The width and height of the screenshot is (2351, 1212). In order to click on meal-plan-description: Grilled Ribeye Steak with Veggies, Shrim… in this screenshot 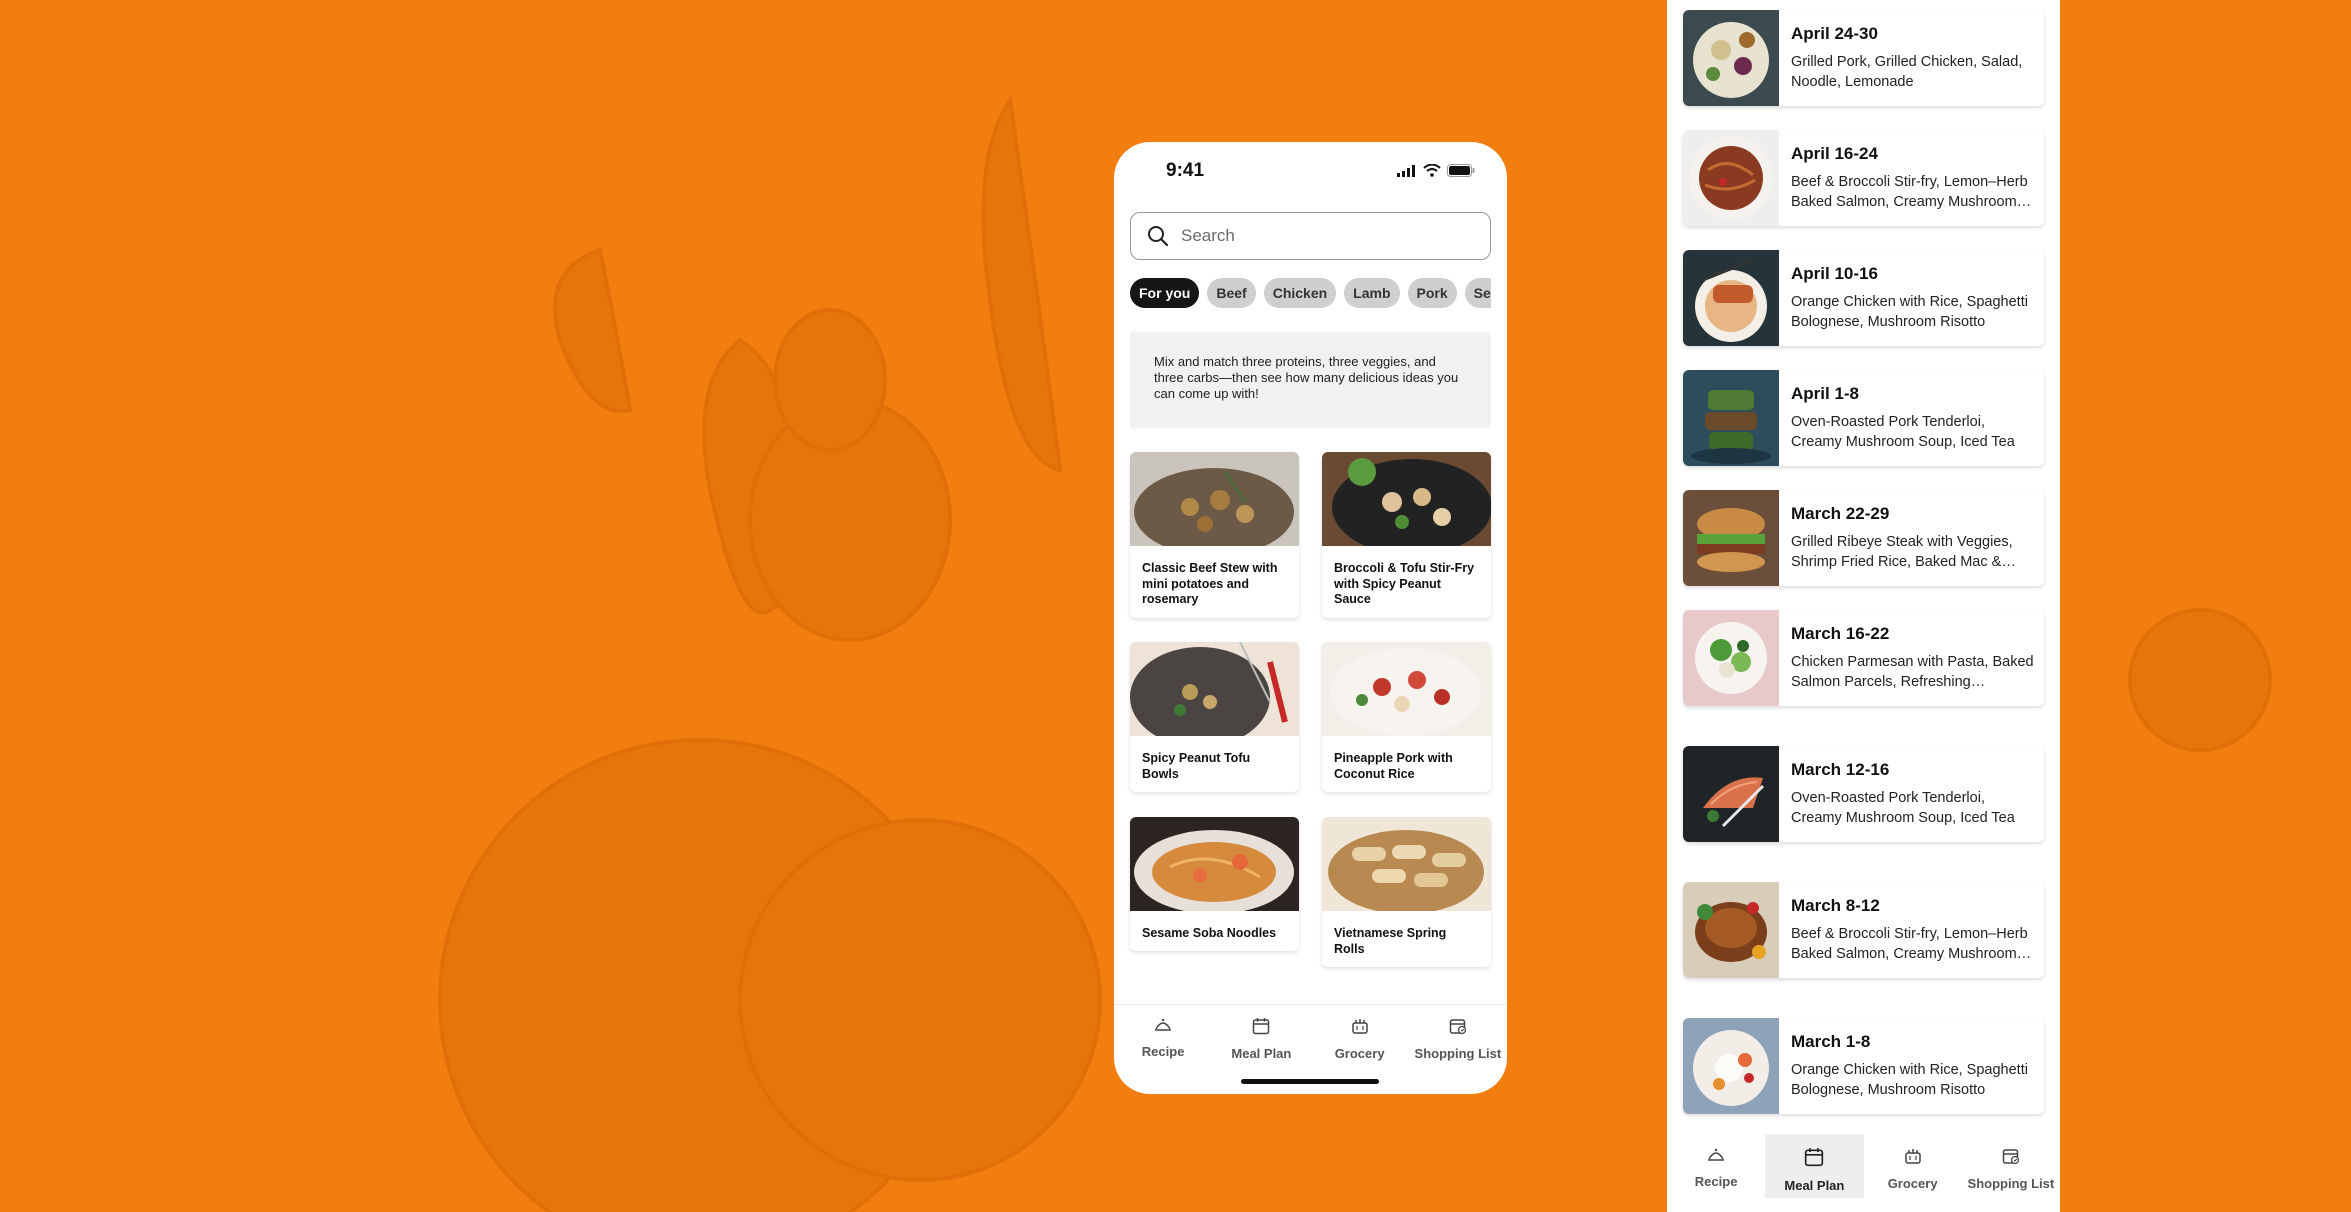, I will do `click(1902, 552)`.